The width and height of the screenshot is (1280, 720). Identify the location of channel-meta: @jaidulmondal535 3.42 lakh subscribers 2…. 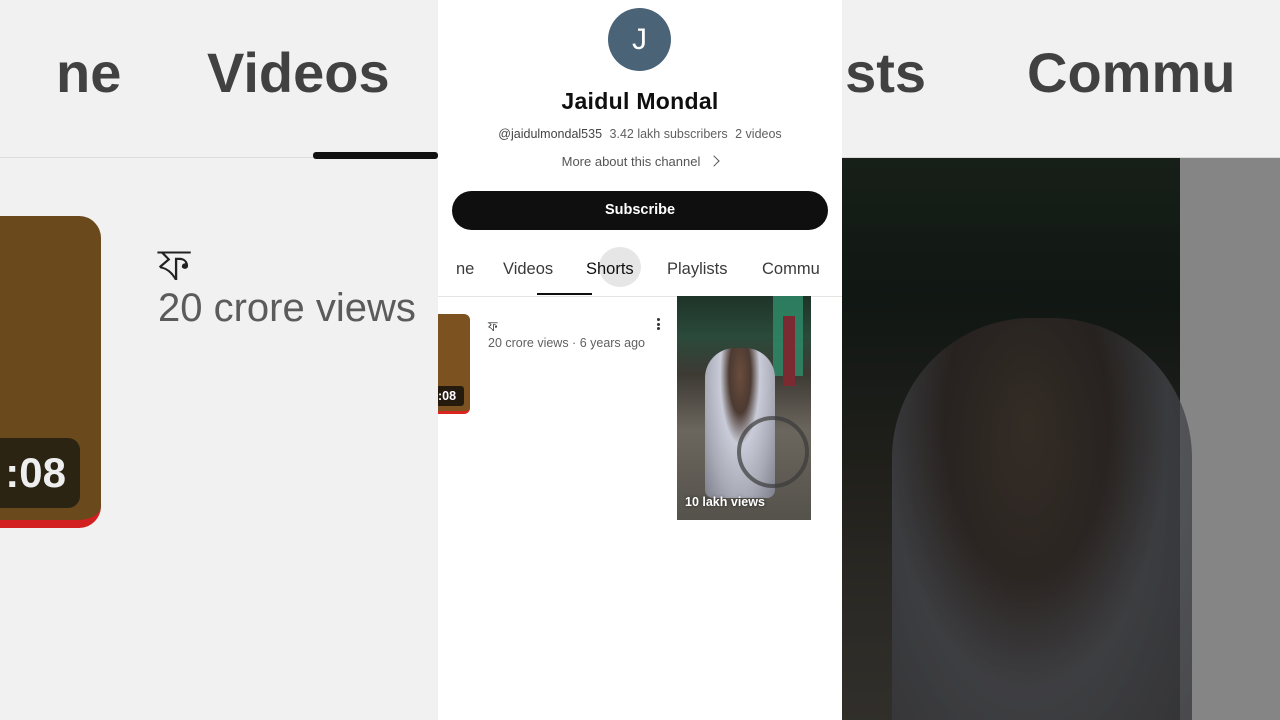
(640, 134).